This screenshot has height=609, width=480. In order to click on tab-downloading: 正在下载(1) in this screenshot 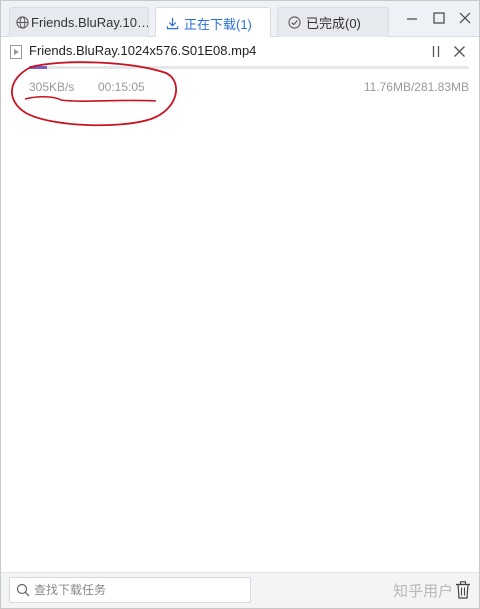, I will do `click(213, 22)`.